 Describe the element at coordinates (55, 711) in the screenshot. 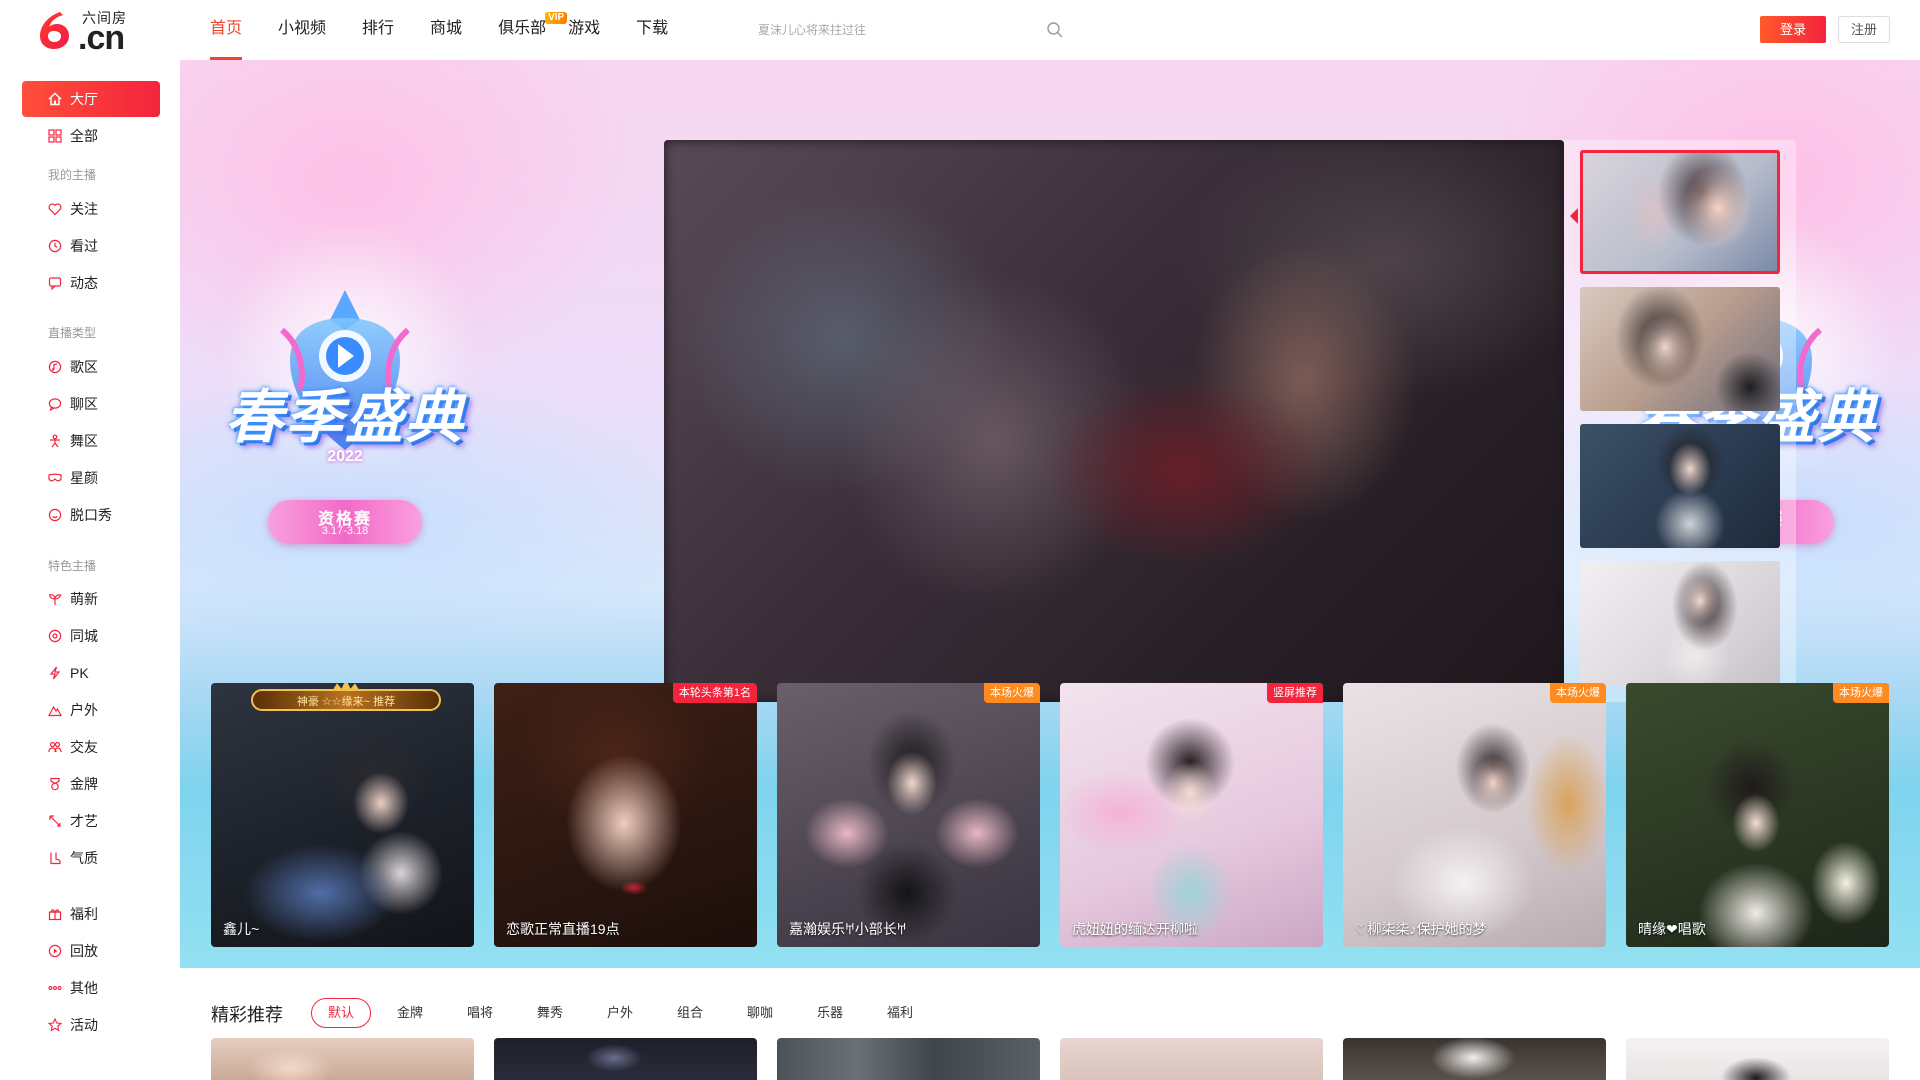

I see `outdoor-icon` at that location.